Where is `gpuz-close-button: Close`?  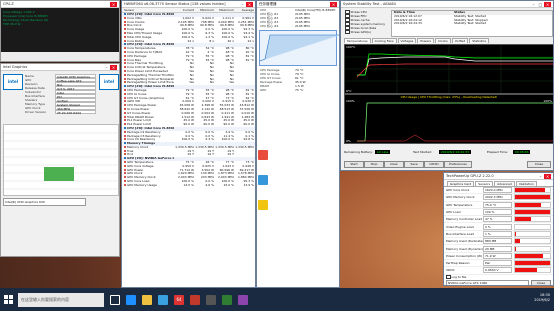 gpuz-close-button: Close is located at coordinates (541, 282).